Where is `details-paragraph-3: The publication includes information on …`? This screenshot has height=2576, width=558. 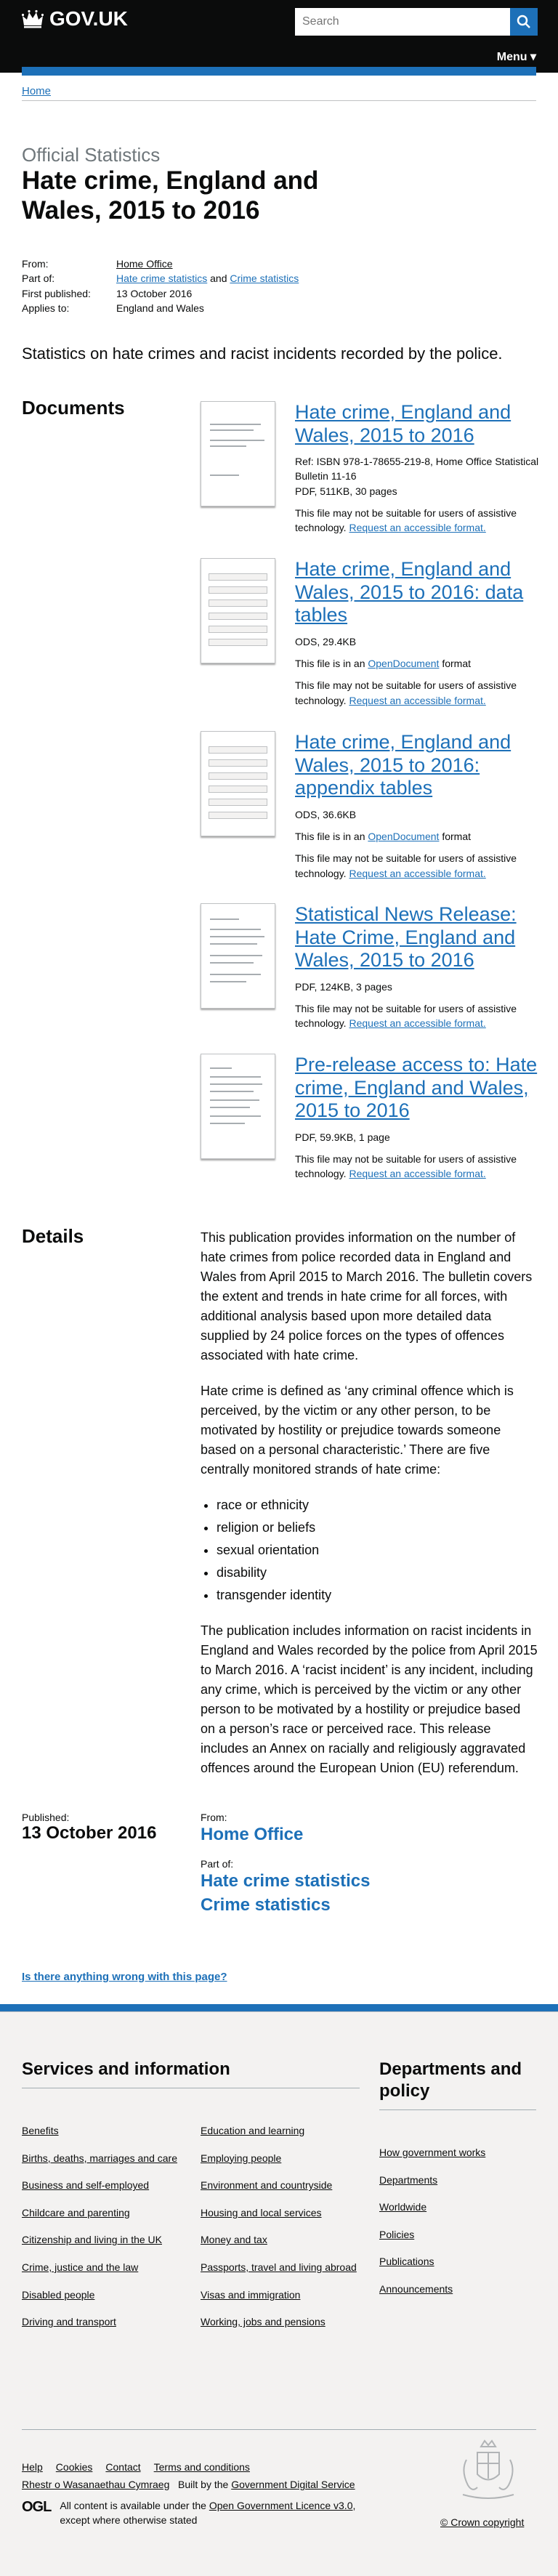
details-paragraph-3: The publication includes information on … is located at coordinates (370, 1699).